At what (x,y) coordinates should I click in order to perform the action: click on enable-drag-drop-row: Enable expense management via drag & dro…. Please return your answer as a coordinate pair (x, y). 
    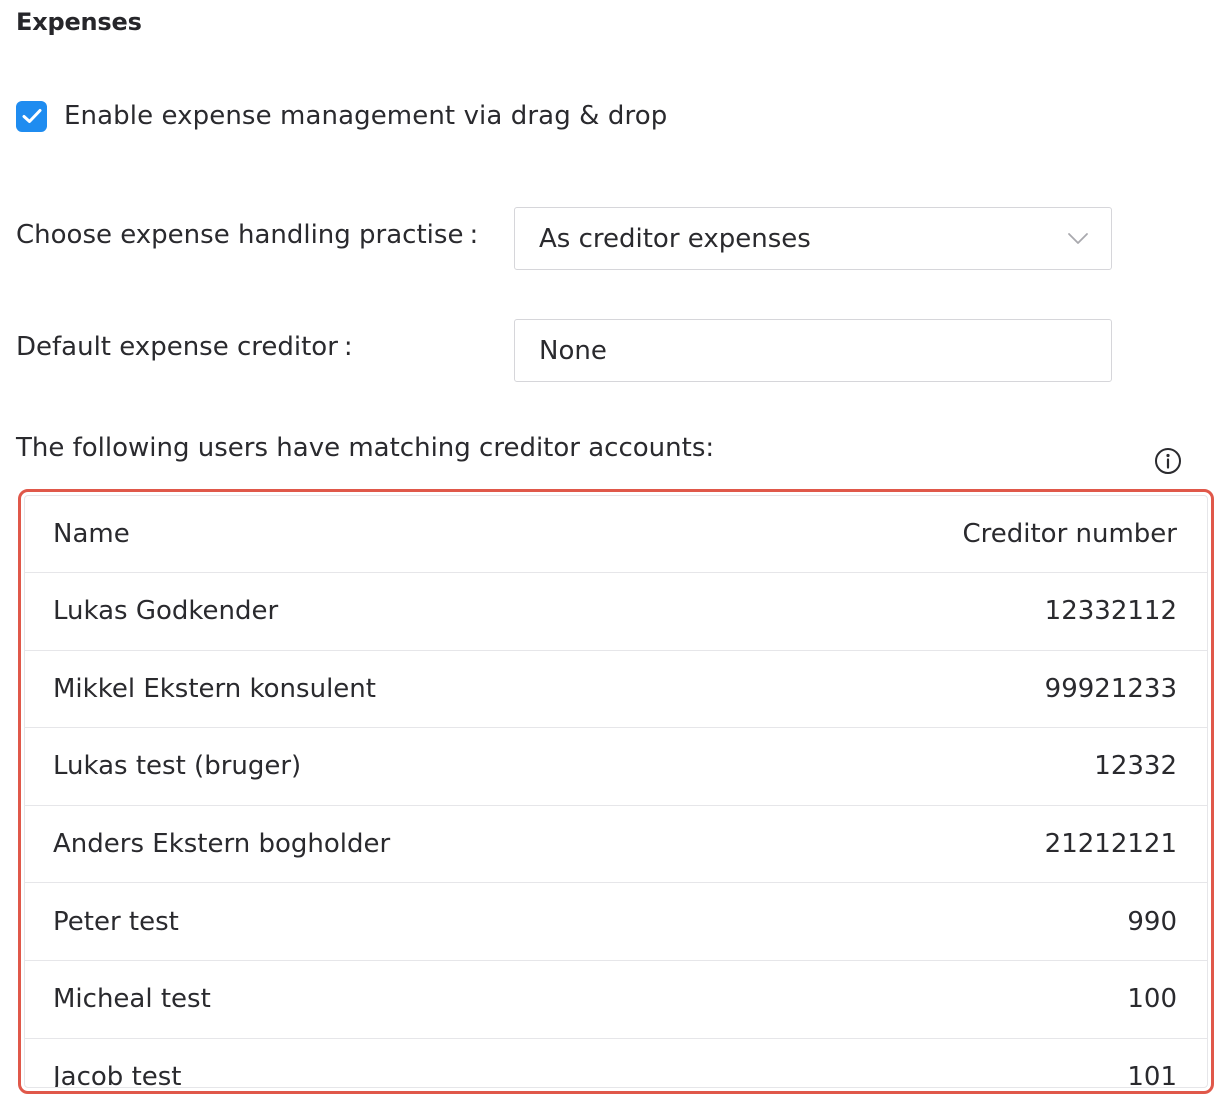
    Looking at the image, I should click on (341, 116).